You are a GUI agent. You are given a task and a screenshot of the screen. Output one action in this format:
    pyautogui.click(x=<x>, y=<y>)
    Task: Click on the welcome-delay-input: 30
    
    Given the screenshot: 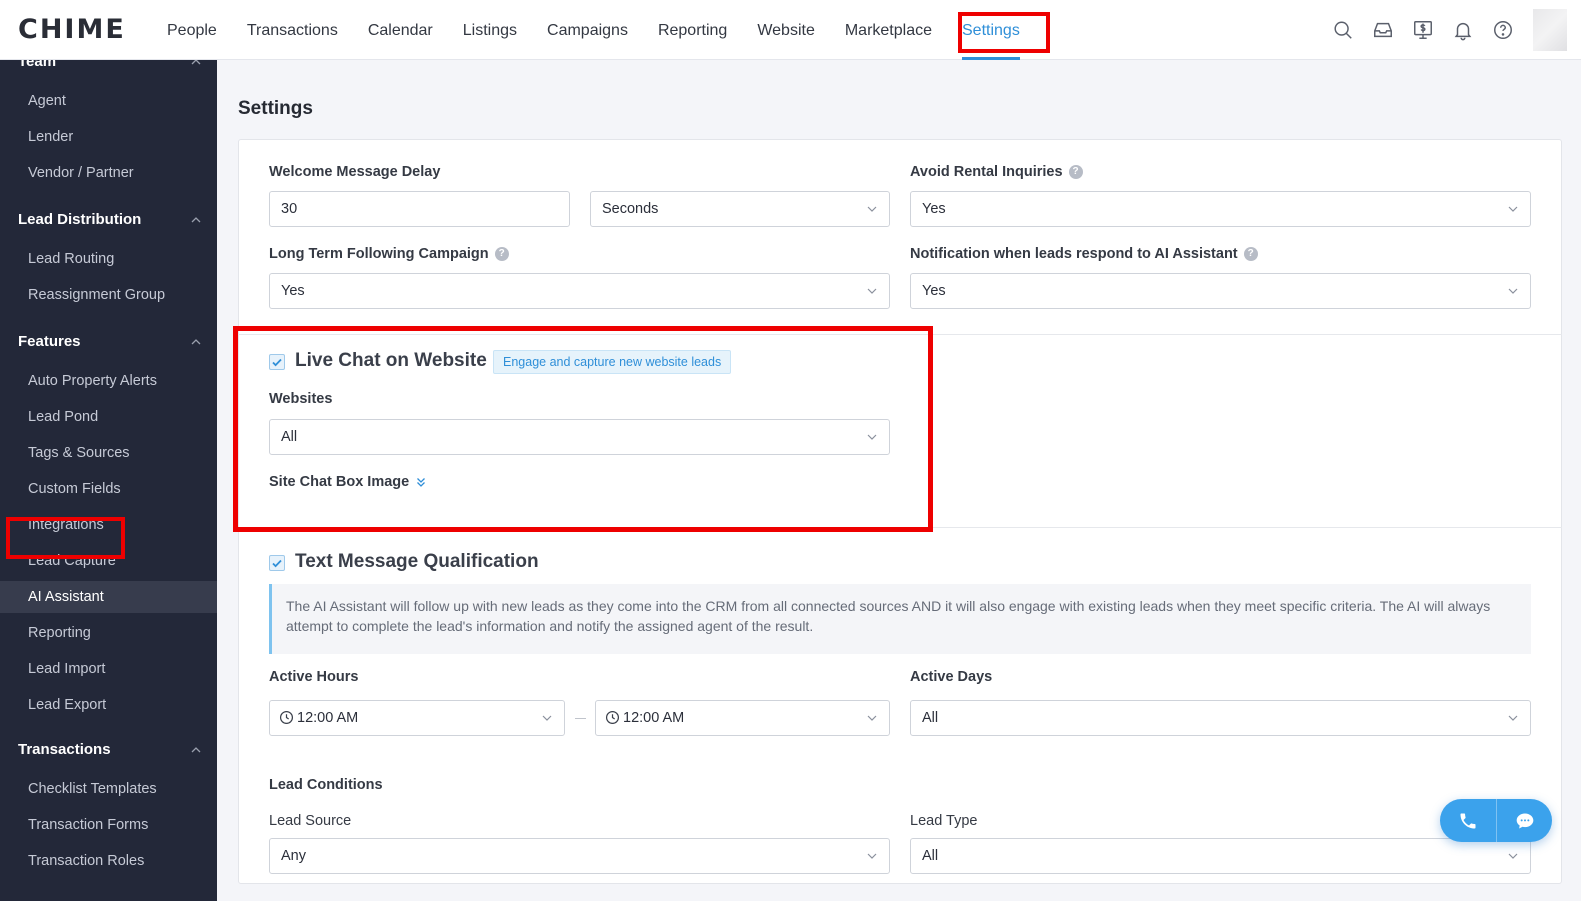 What is the action you would take?
    pyautogui.click(x=419, y=209)
    